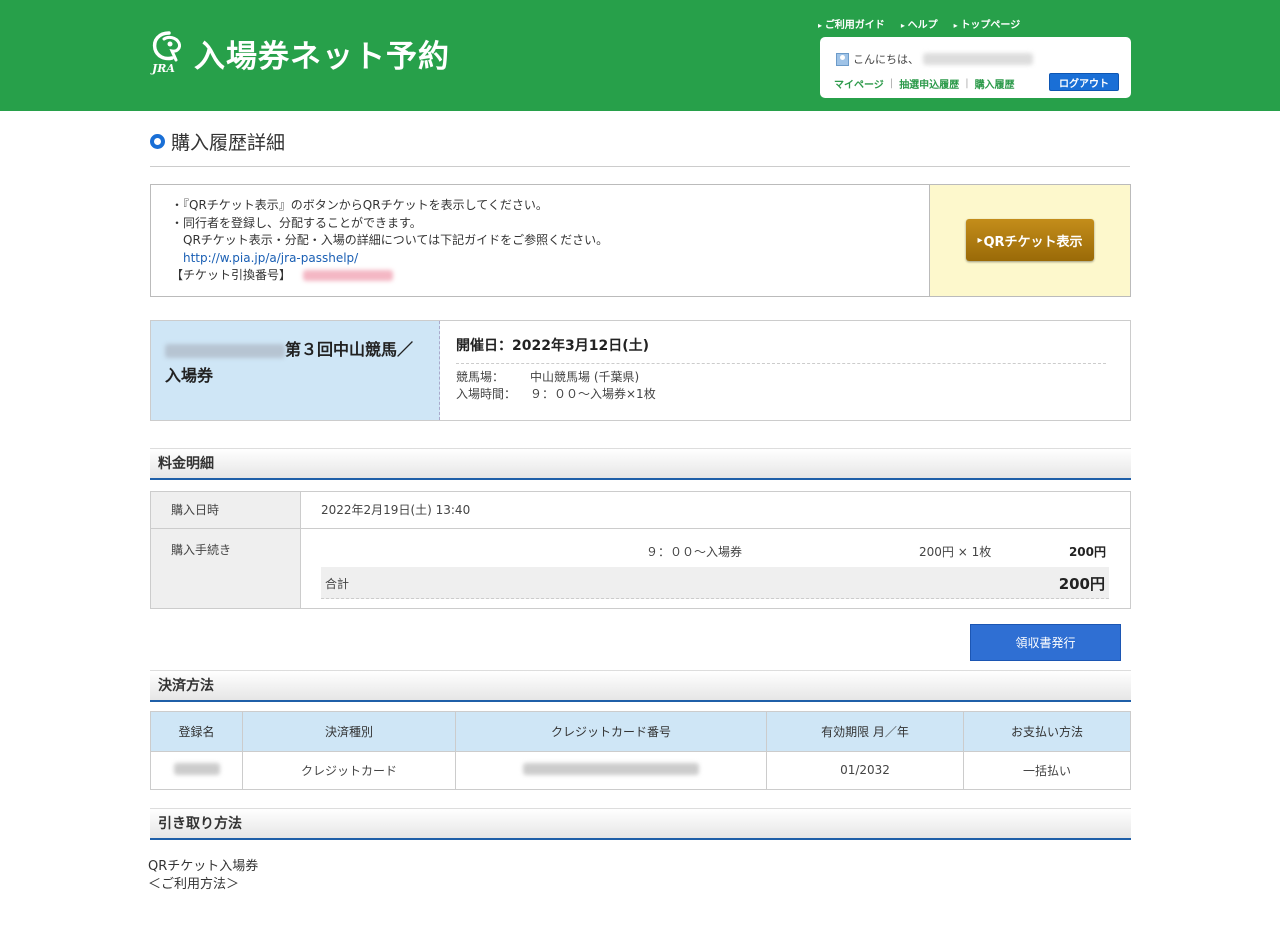 Image resolution: width=1280 pixels, height=937 pixels. Describe the element at coordinates (640, 166) in the screenshot. I see `title-divider` at that location.